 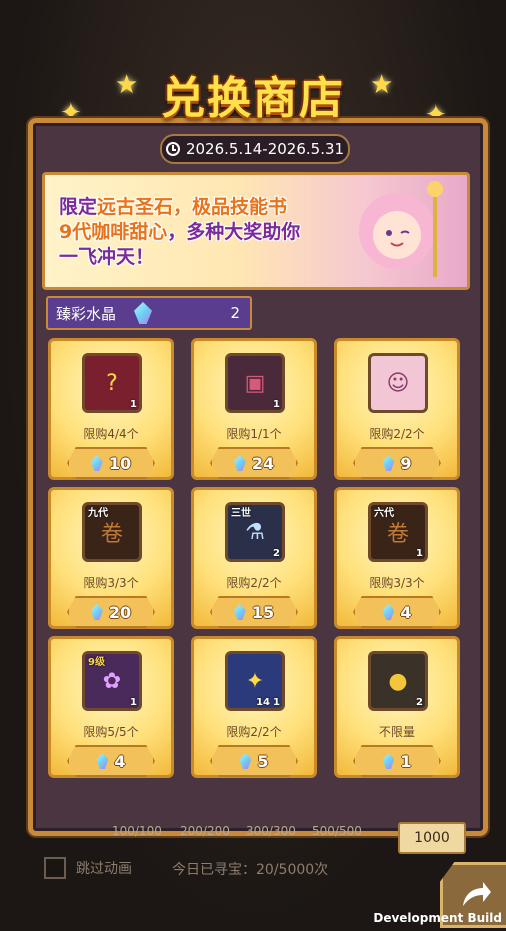 I want to click on shop-item-card: 六代 卷 1 限购3/3个 4, so click(x=397, y=558).